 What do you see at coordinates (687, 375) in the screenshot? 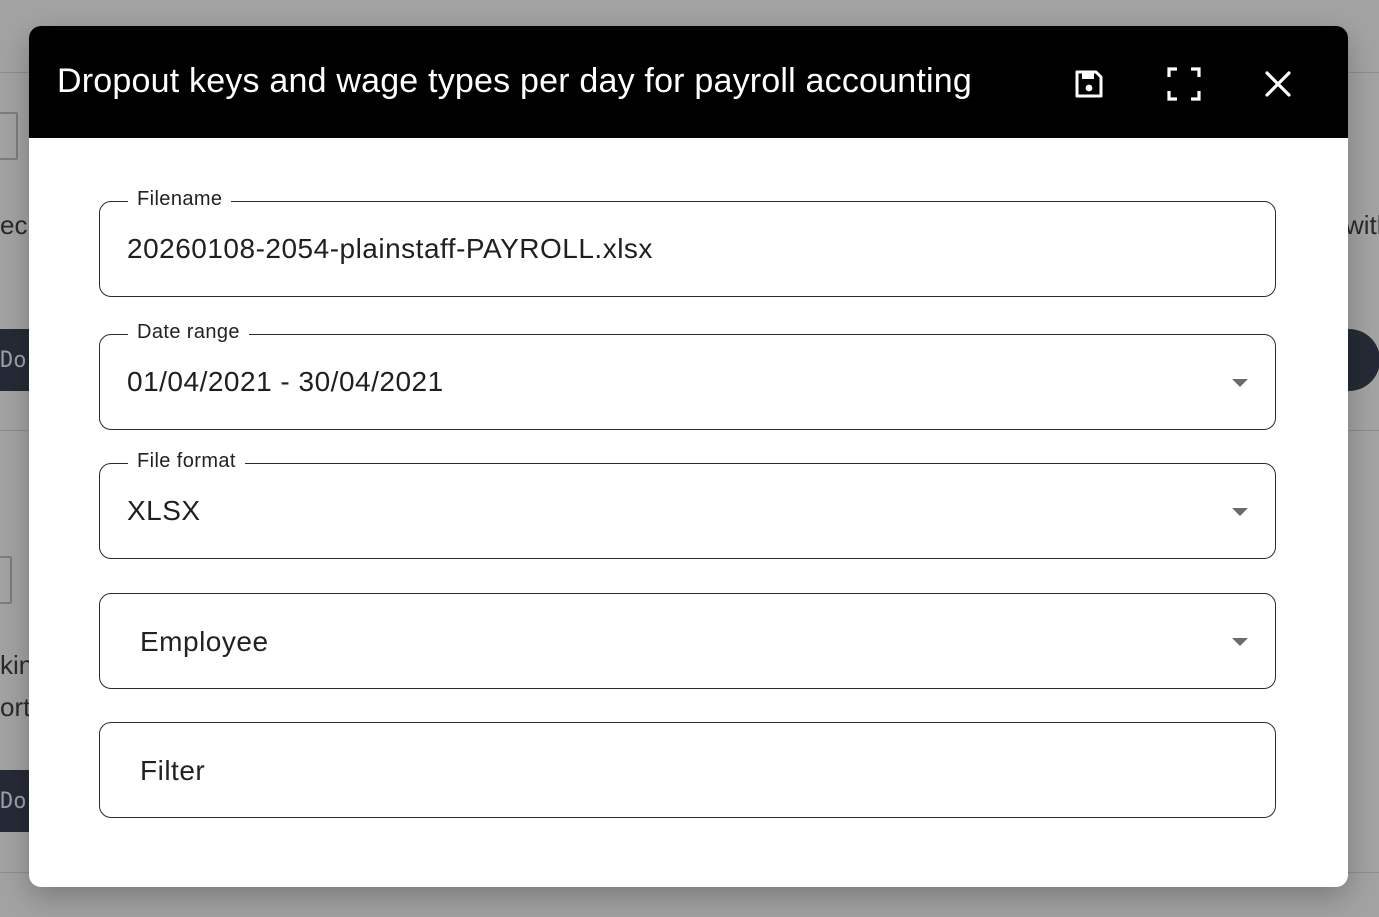
I see `date-range-select: Date range 01/04/2021 - 30/04/2021` at bounding box center [687, 375].